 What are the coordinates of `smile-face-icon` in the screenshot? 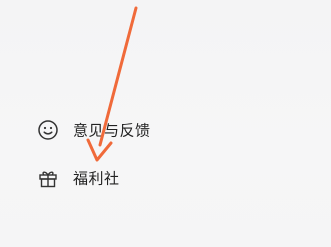 It's located at (48, 130).